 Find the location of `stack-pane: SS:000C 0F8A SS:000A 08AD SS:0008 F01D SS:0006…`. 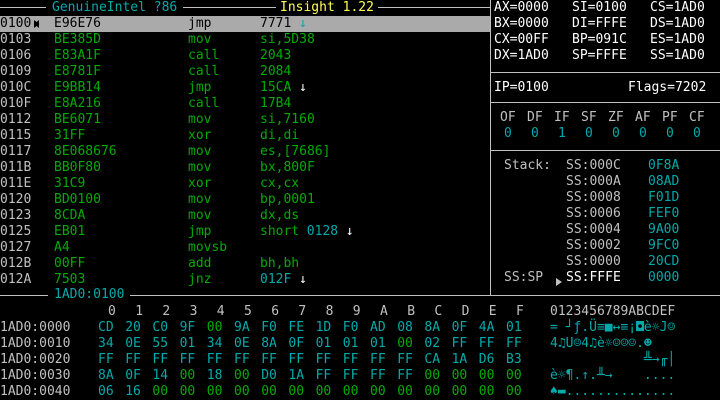

stack-pane: SS:000C 0F8A SS:000A 08AD SS:0008 F01D SS:0006… is located at coordinates (640, 214).